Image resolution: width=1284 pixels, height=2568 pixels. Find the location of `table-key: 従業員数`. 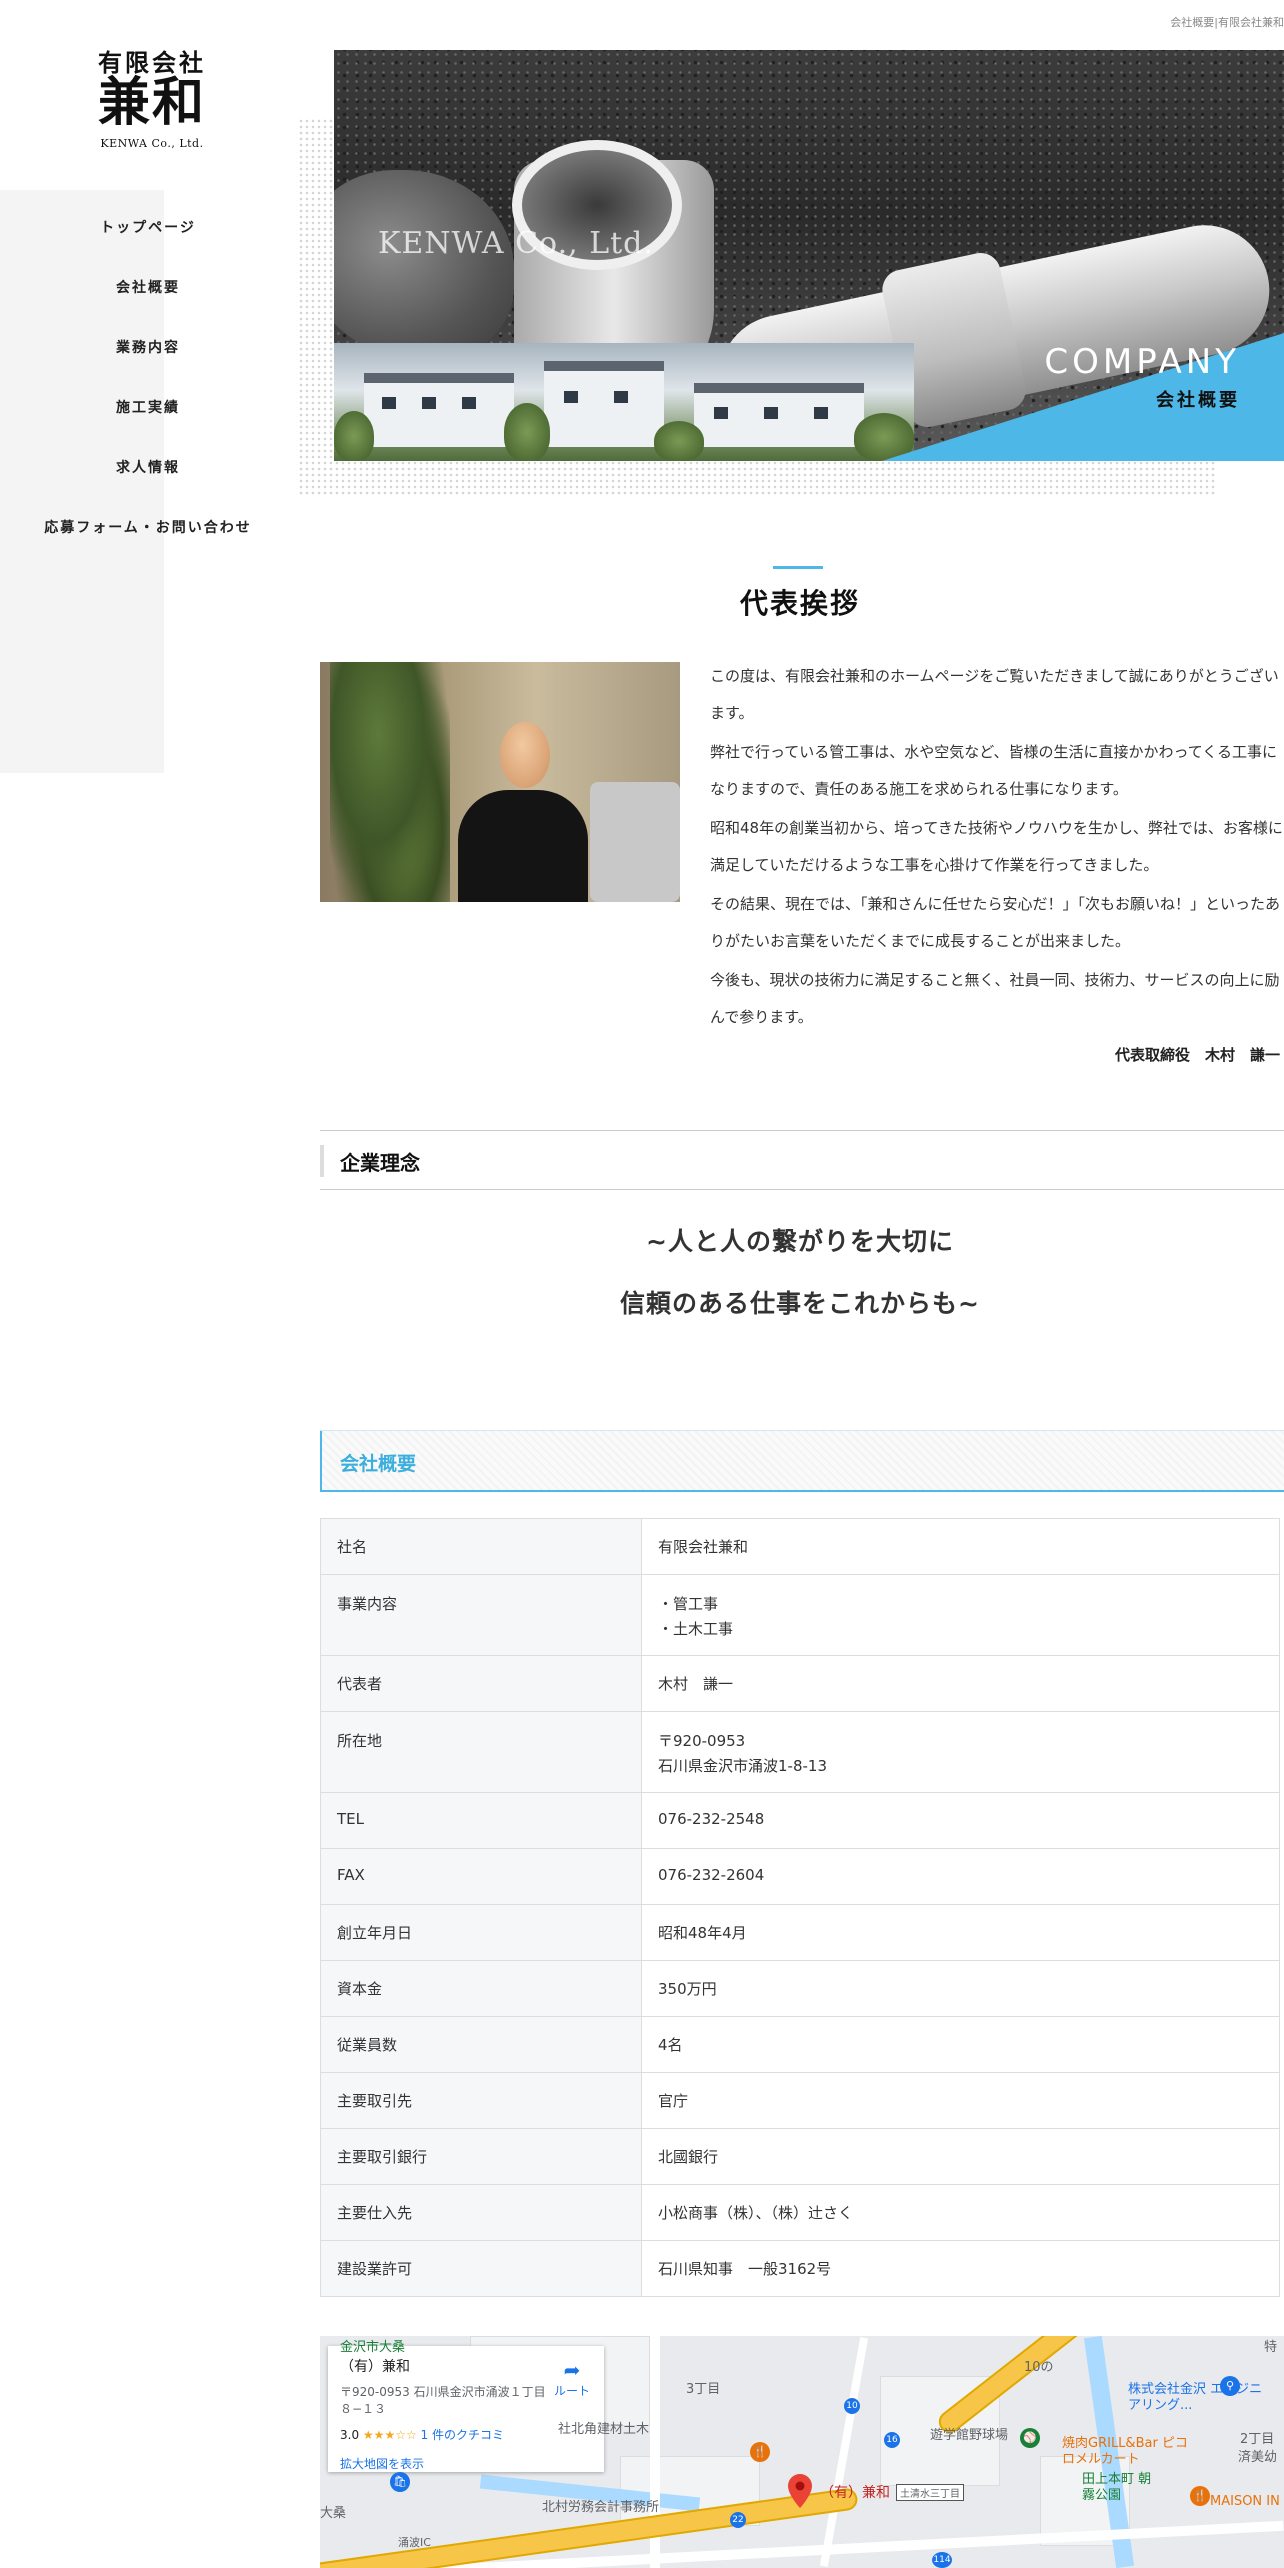

table-key: 従業員数 is located at coordinates (481, 2044).